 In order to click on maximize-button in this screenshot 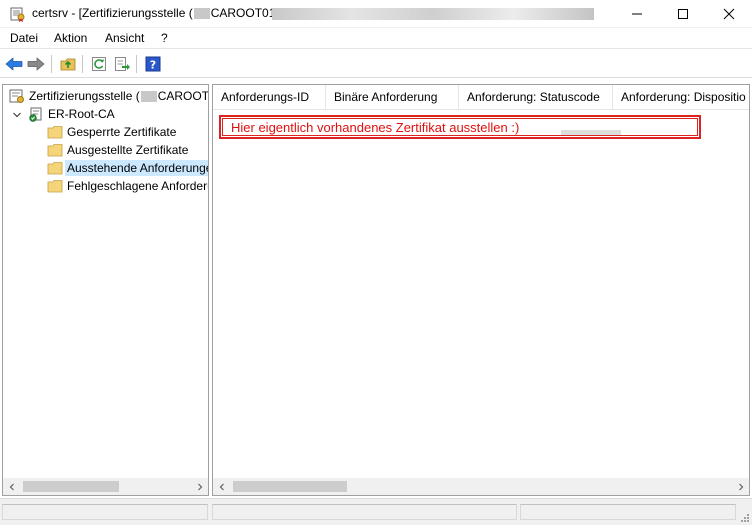, I will do `click(683, 14)`.